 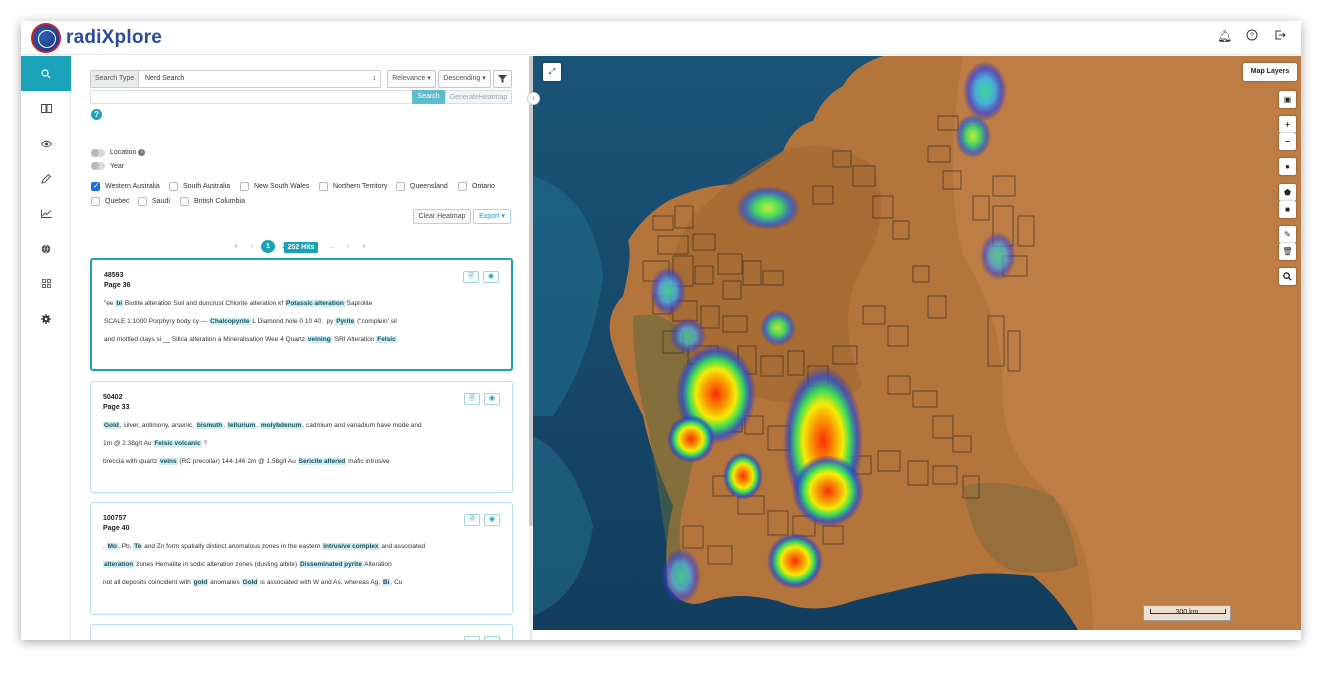 I want to click on highlight-term: veins, so click(x=168, y=461).